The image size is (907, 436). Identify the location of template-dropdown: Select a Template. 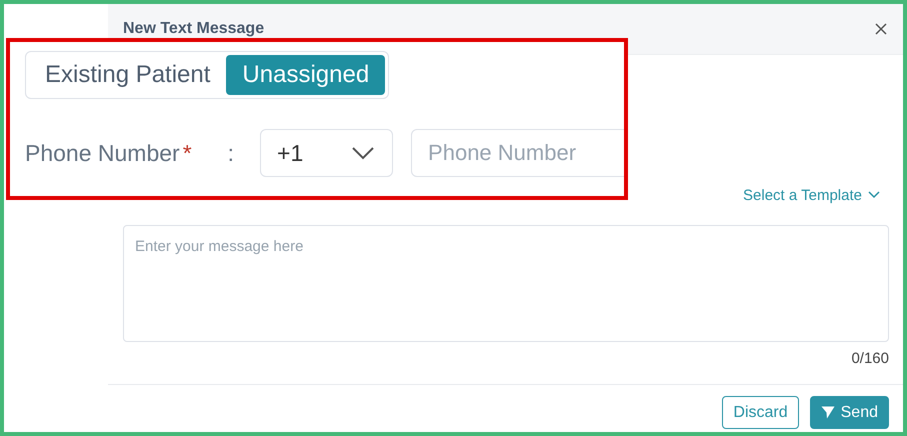
(816, 195).